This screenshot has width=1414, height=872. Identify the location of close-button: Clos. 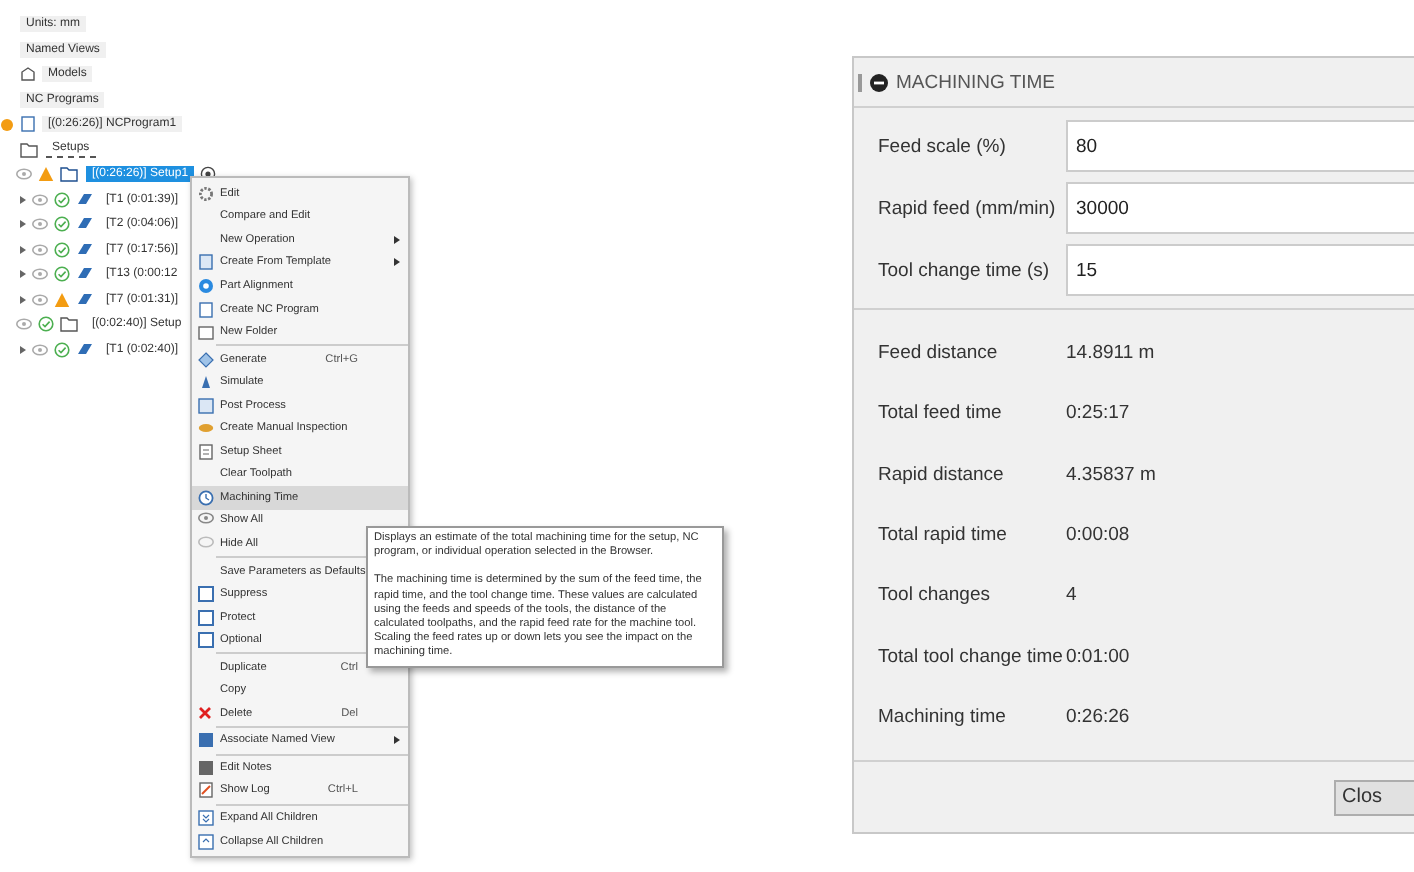
(1374, 797).